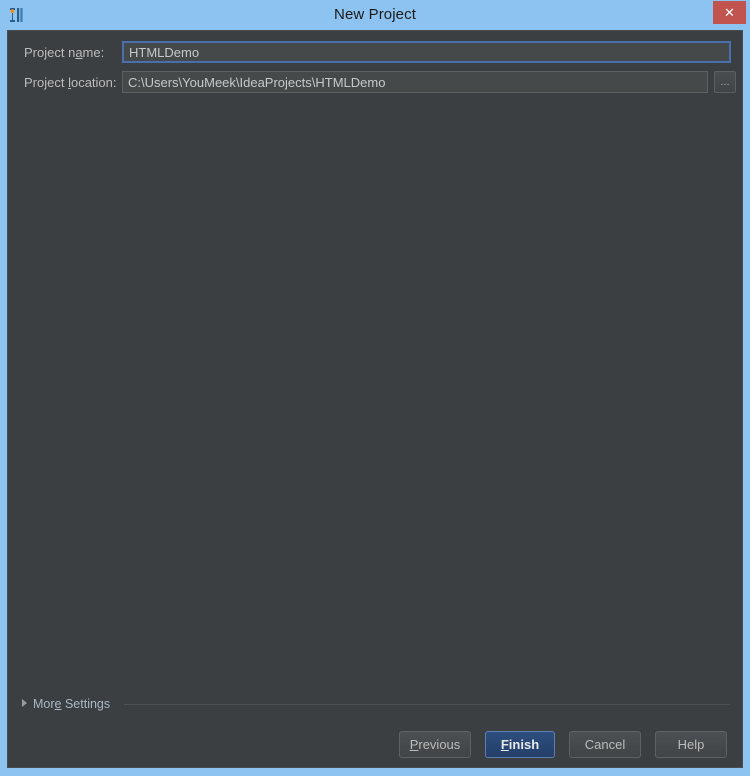 The width and height of the screenshot is (750, 776). I want to click on title-bar: New Project ✕, so click(375, 15).